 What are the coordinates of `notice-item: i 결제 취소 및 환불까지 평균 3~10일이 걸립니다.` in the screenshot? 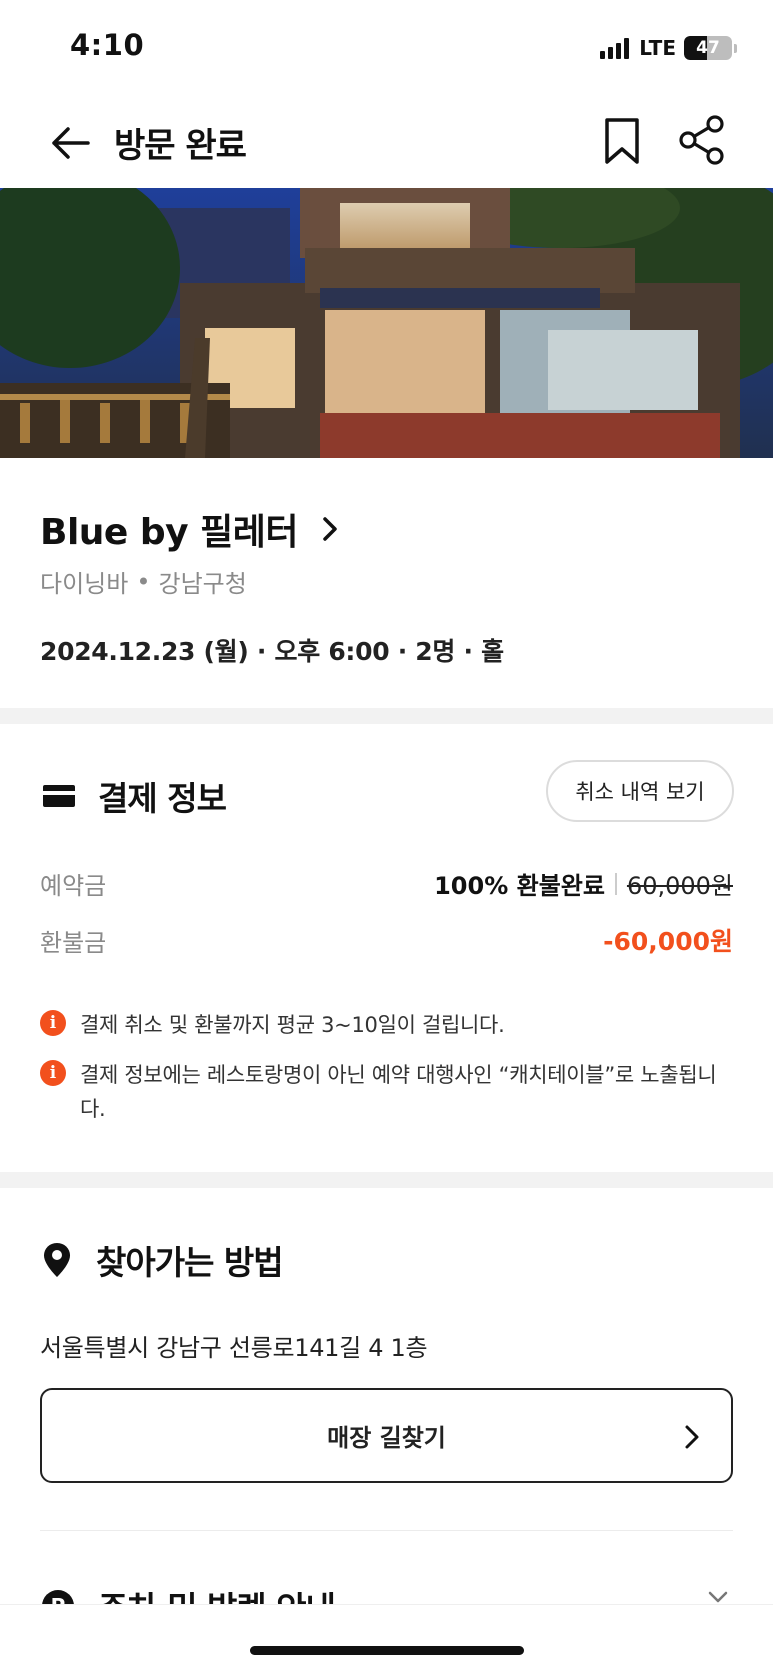 It's located at (390, 1025).